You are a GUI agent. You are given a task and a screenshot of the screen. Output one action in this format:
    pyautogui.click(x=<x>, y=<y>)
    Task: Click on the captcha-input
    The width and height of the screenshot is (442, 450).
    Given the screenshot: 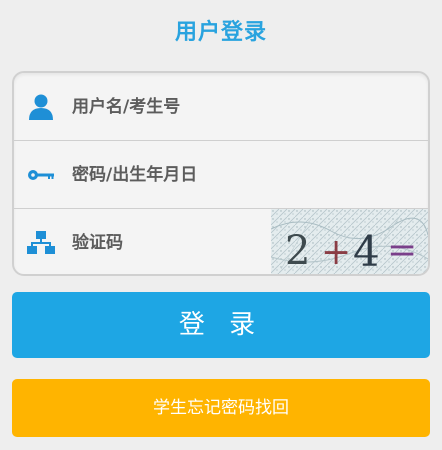 What is the action you would take?
    pyautogui.click(x=162, y=243)
    